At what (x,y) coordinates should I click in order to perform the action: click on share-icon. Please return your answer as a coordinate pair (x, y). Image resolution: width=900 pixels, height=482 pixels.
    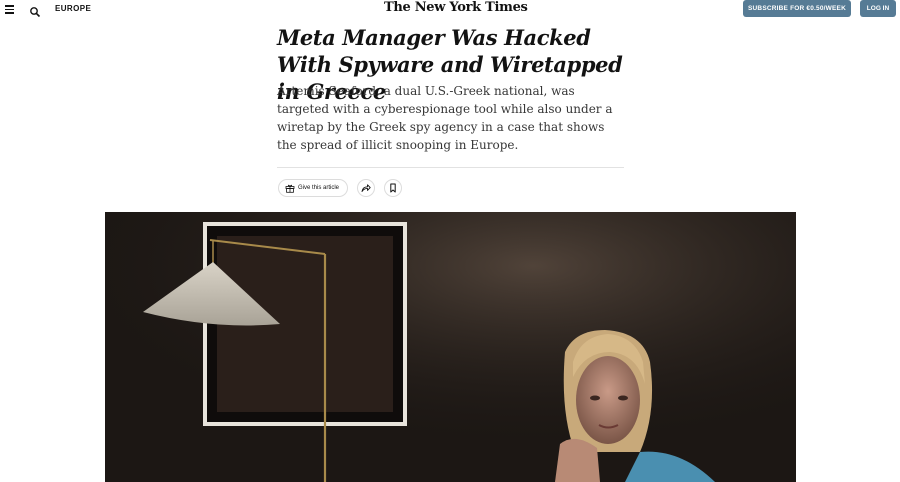
    Looking at the image, I should click on (366, 188).